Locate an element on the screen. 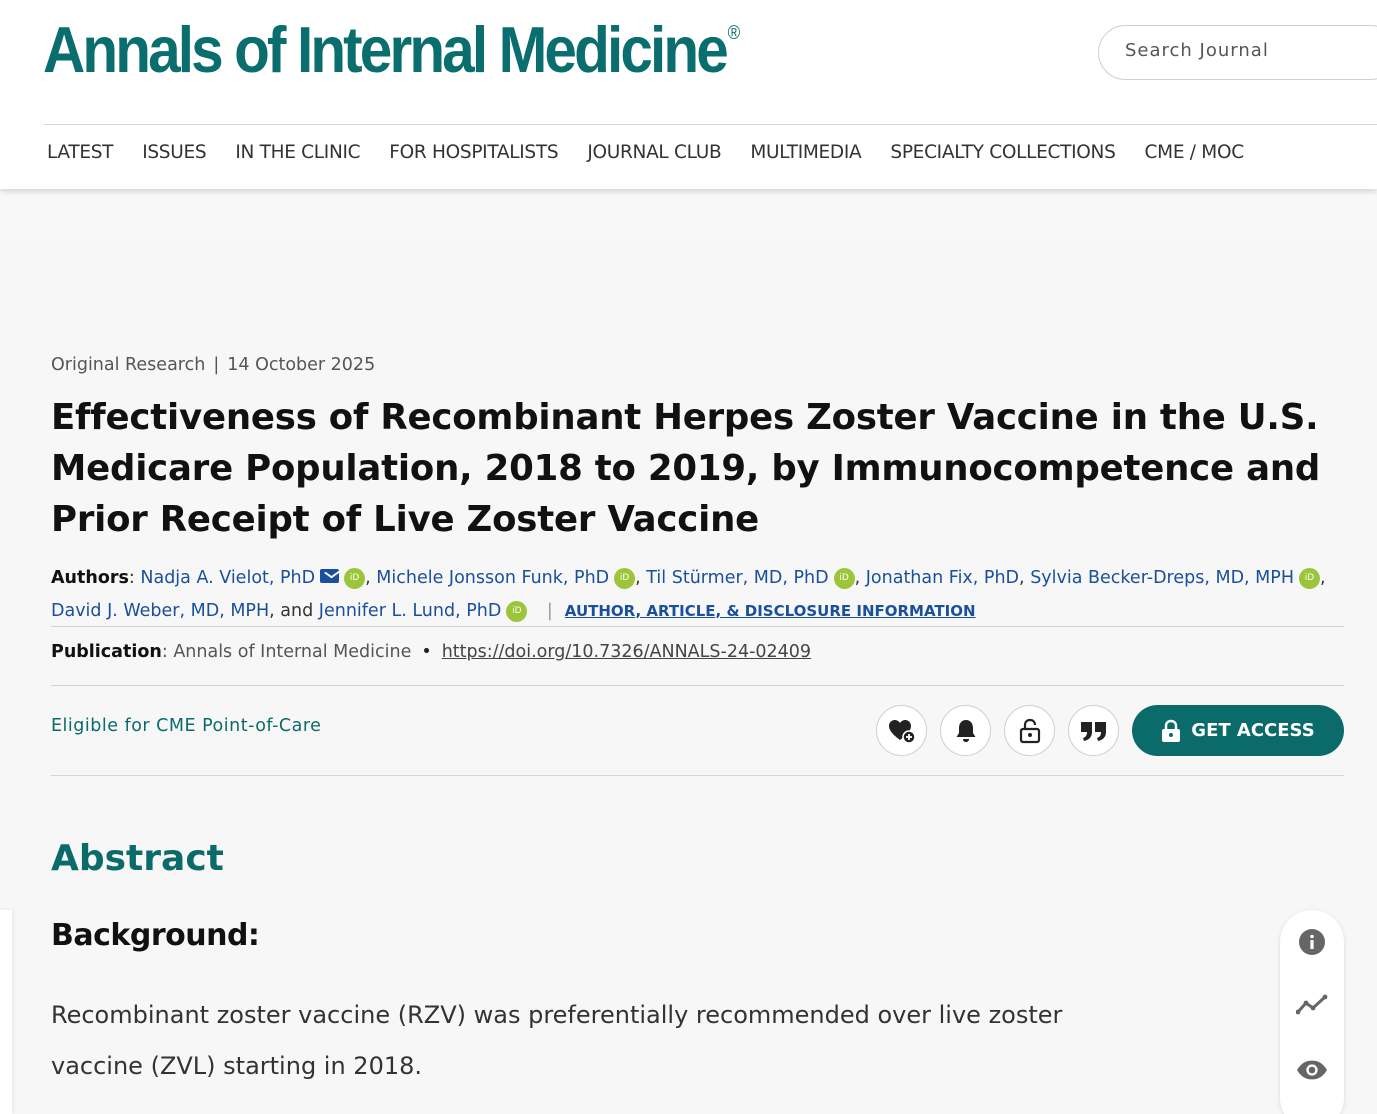 The width and height of the screenshot is (1377, 1114). doi-link: https://doi.org/10.7326/ANNALS-24-02409 is located at coordinates (626, 652).